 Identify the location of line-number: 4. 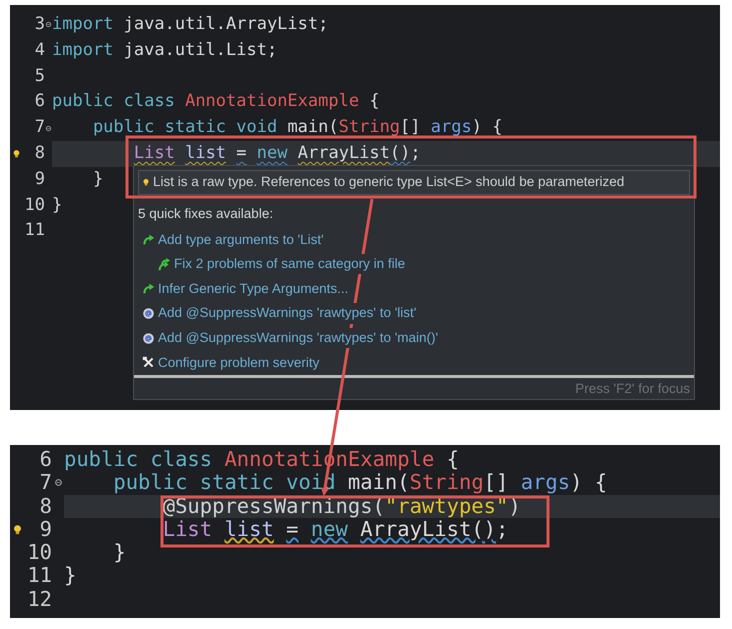
(39, 50).